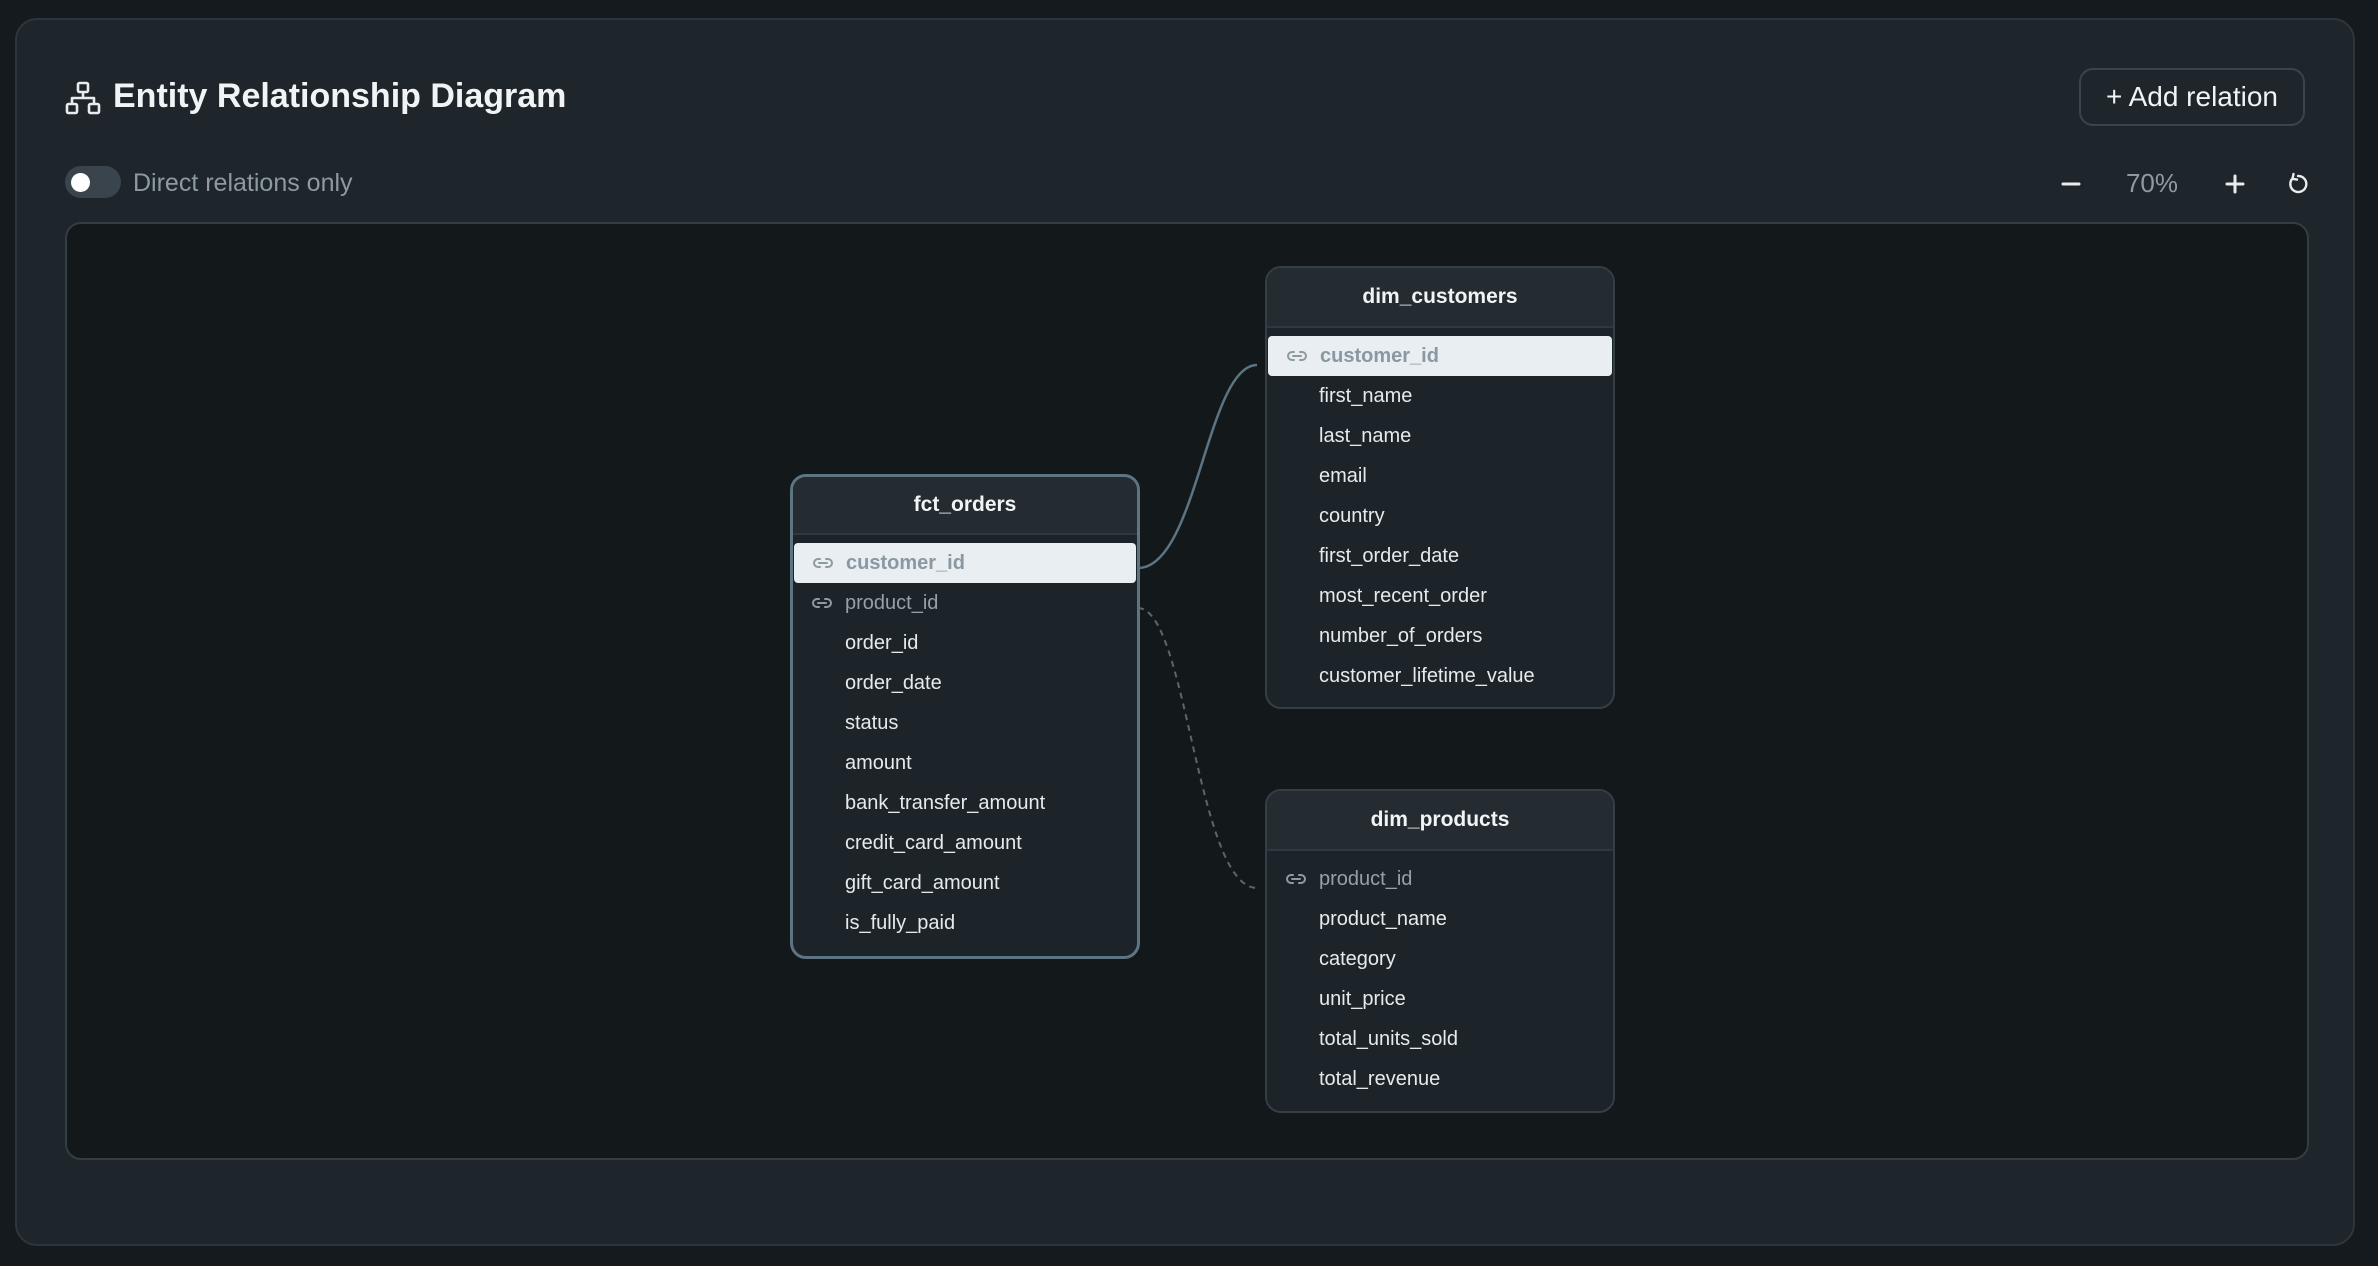  What do you see at coordinates (80, 182) in the screenshot?
I see `toggle-knob` at bounding box center [80, 182].